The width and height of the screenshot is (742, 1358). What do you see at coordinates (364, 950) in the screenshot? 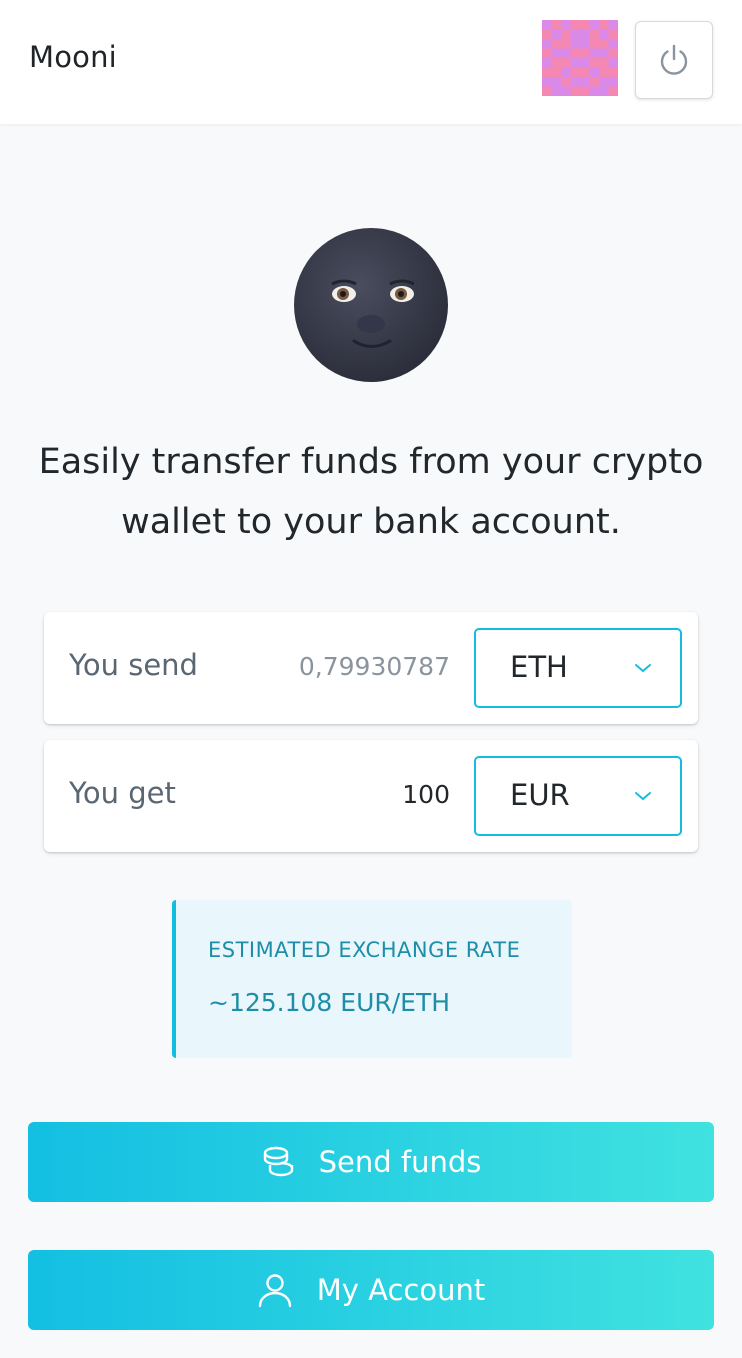
I see `exchange-rate-title: ESTIMATED EXCHANGE RATE` at bounding box center [364, 950].